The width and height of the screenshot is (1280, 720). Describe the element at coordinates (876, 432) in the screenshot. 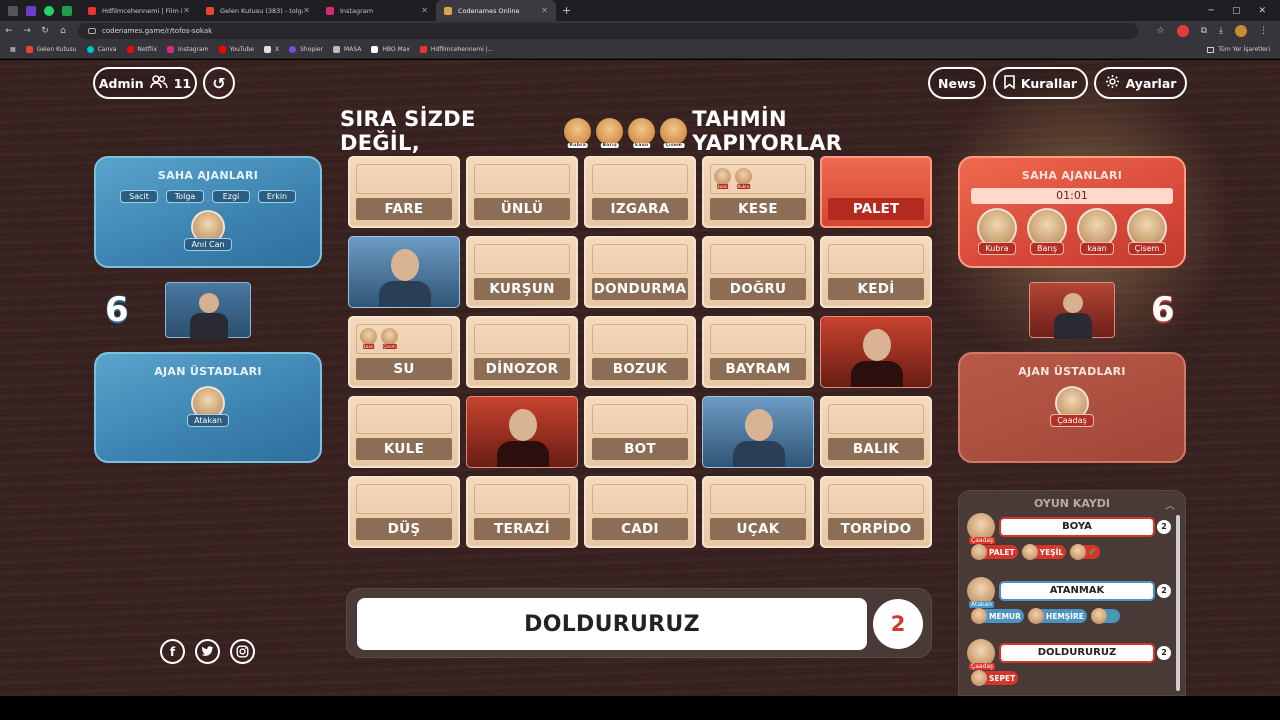

I see `word-card: BALIK` at that location.